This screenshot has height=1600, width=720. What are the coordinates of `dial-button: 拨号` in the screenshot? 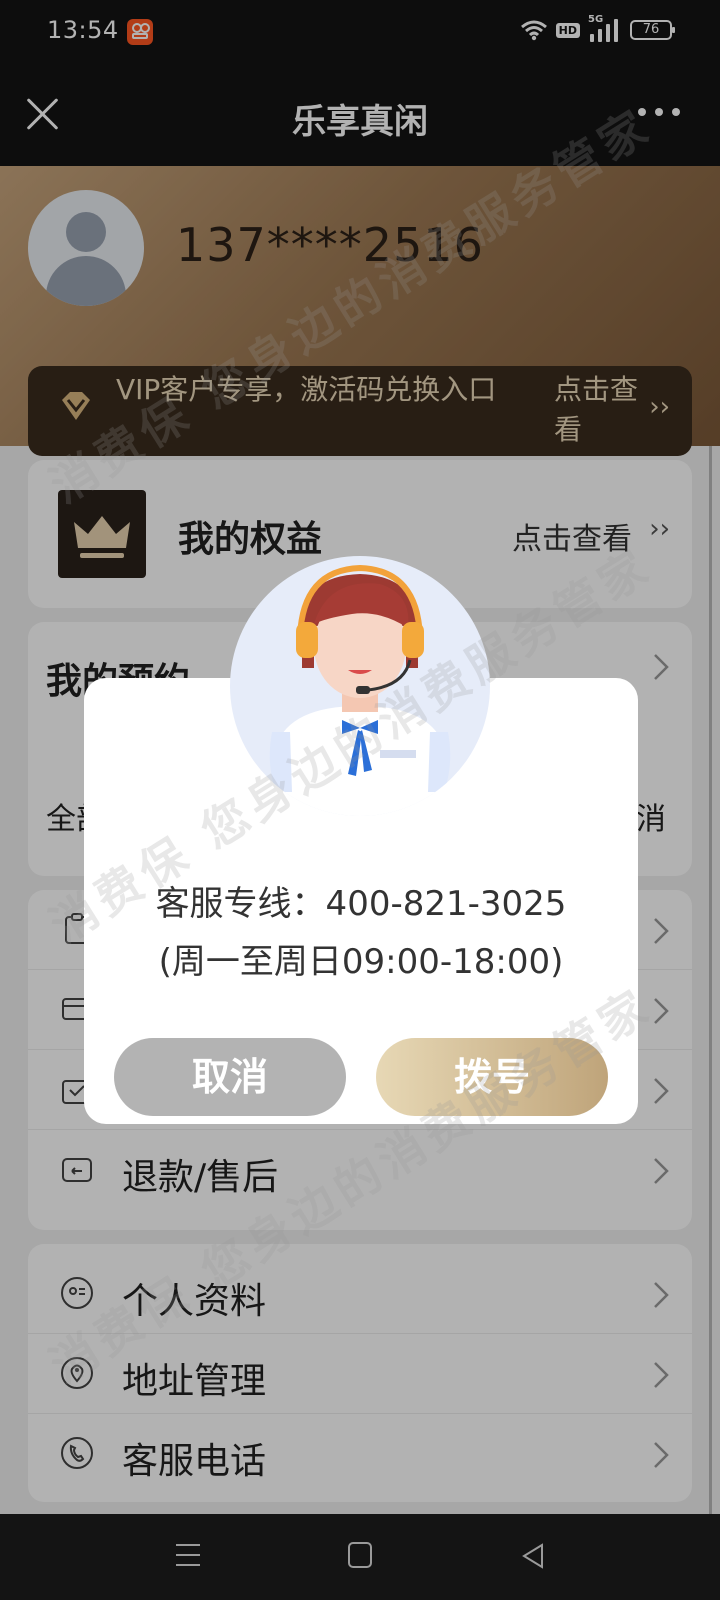 It's located at (492, 1077).